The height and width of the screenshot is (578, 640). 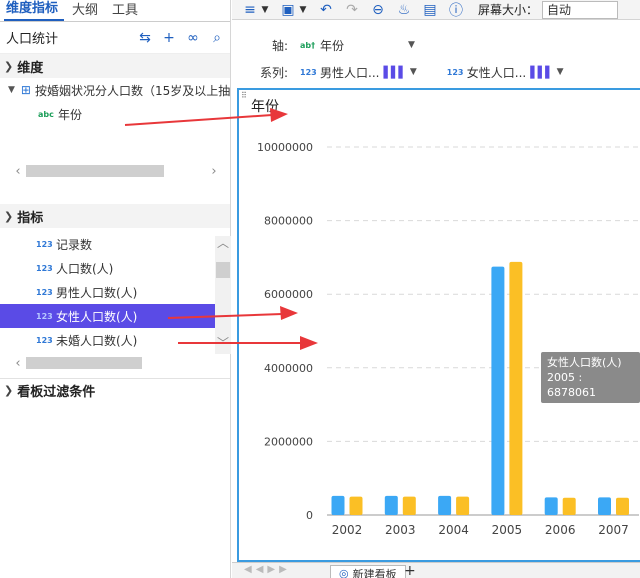 What do you see at coordinates (344, 572) in the screenshot?
I see `dashboard-icon: ◎` at bounding box center [344, 572].